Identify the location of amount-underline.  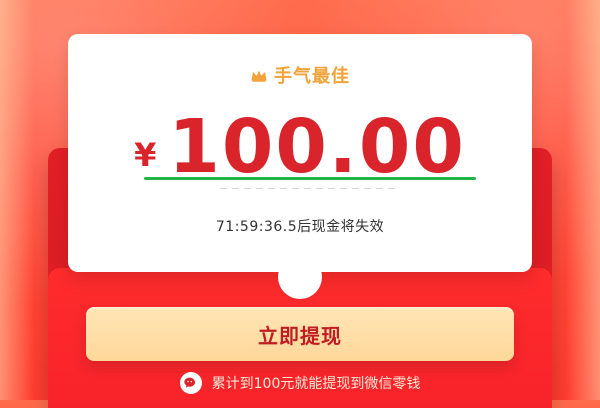
(310, 178).